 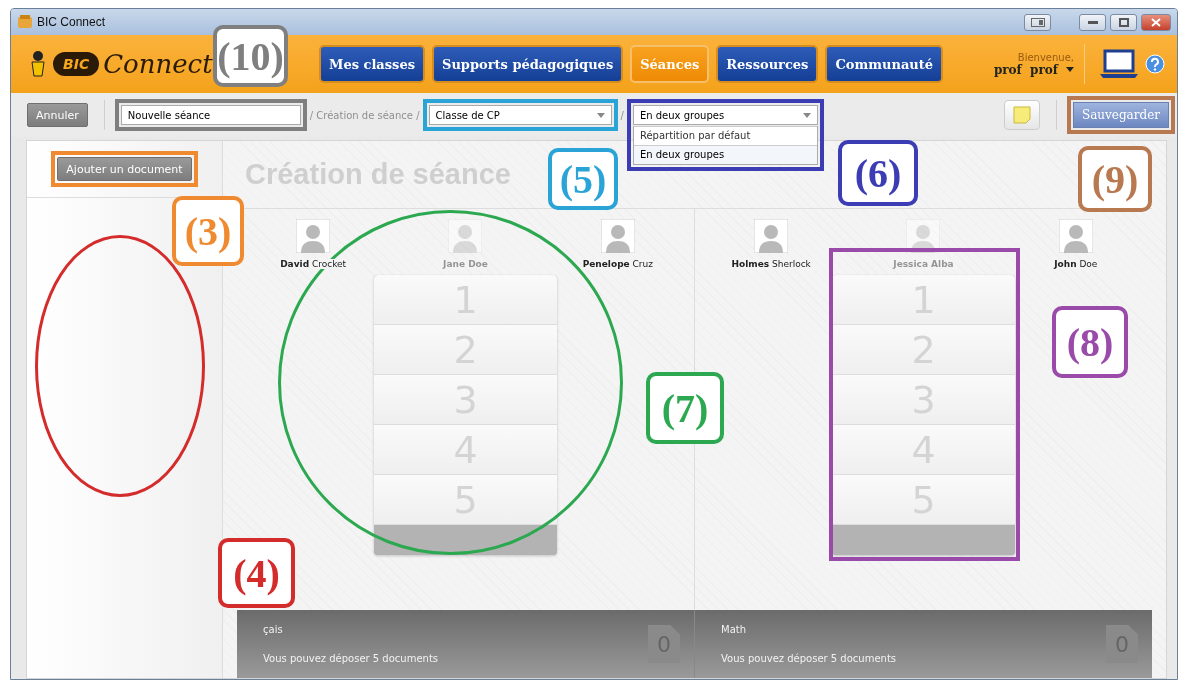 I want to click on callout-label: (6), so click(x=878, y=173).